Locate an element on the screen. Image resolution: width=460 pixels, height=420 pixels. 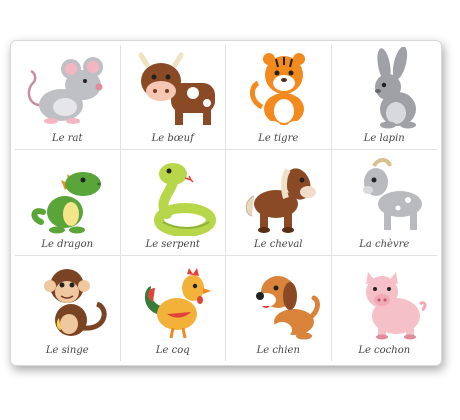
animal-card-rooster: Le coq is located at coordinates (173, 308).